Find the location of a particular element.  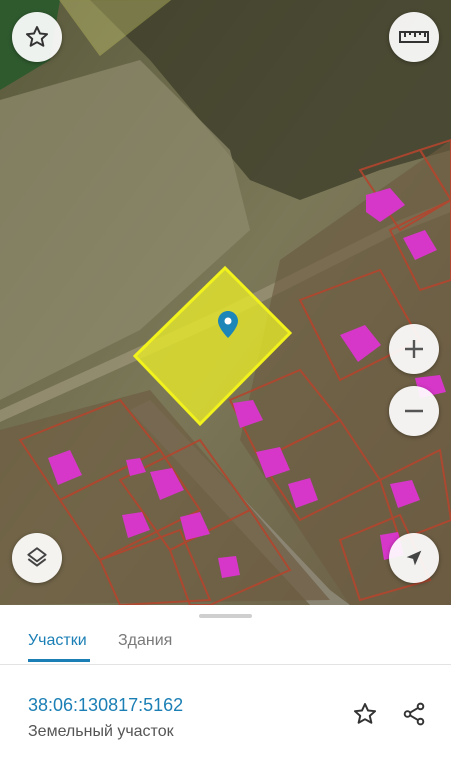

cadastral-number: 38:06:130817:5162 is located at coordinates (105, 705).